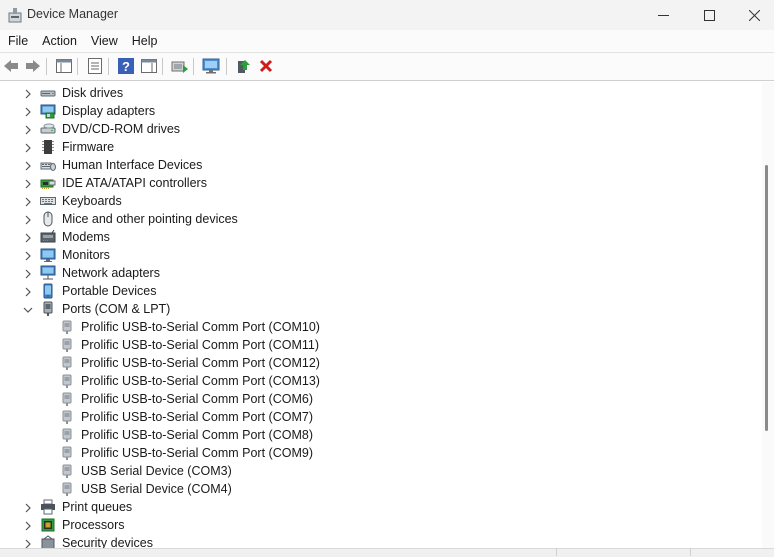 The width and height of the screenshot is (774, 557). I want to click on maximize-icon, so click(709, 15).